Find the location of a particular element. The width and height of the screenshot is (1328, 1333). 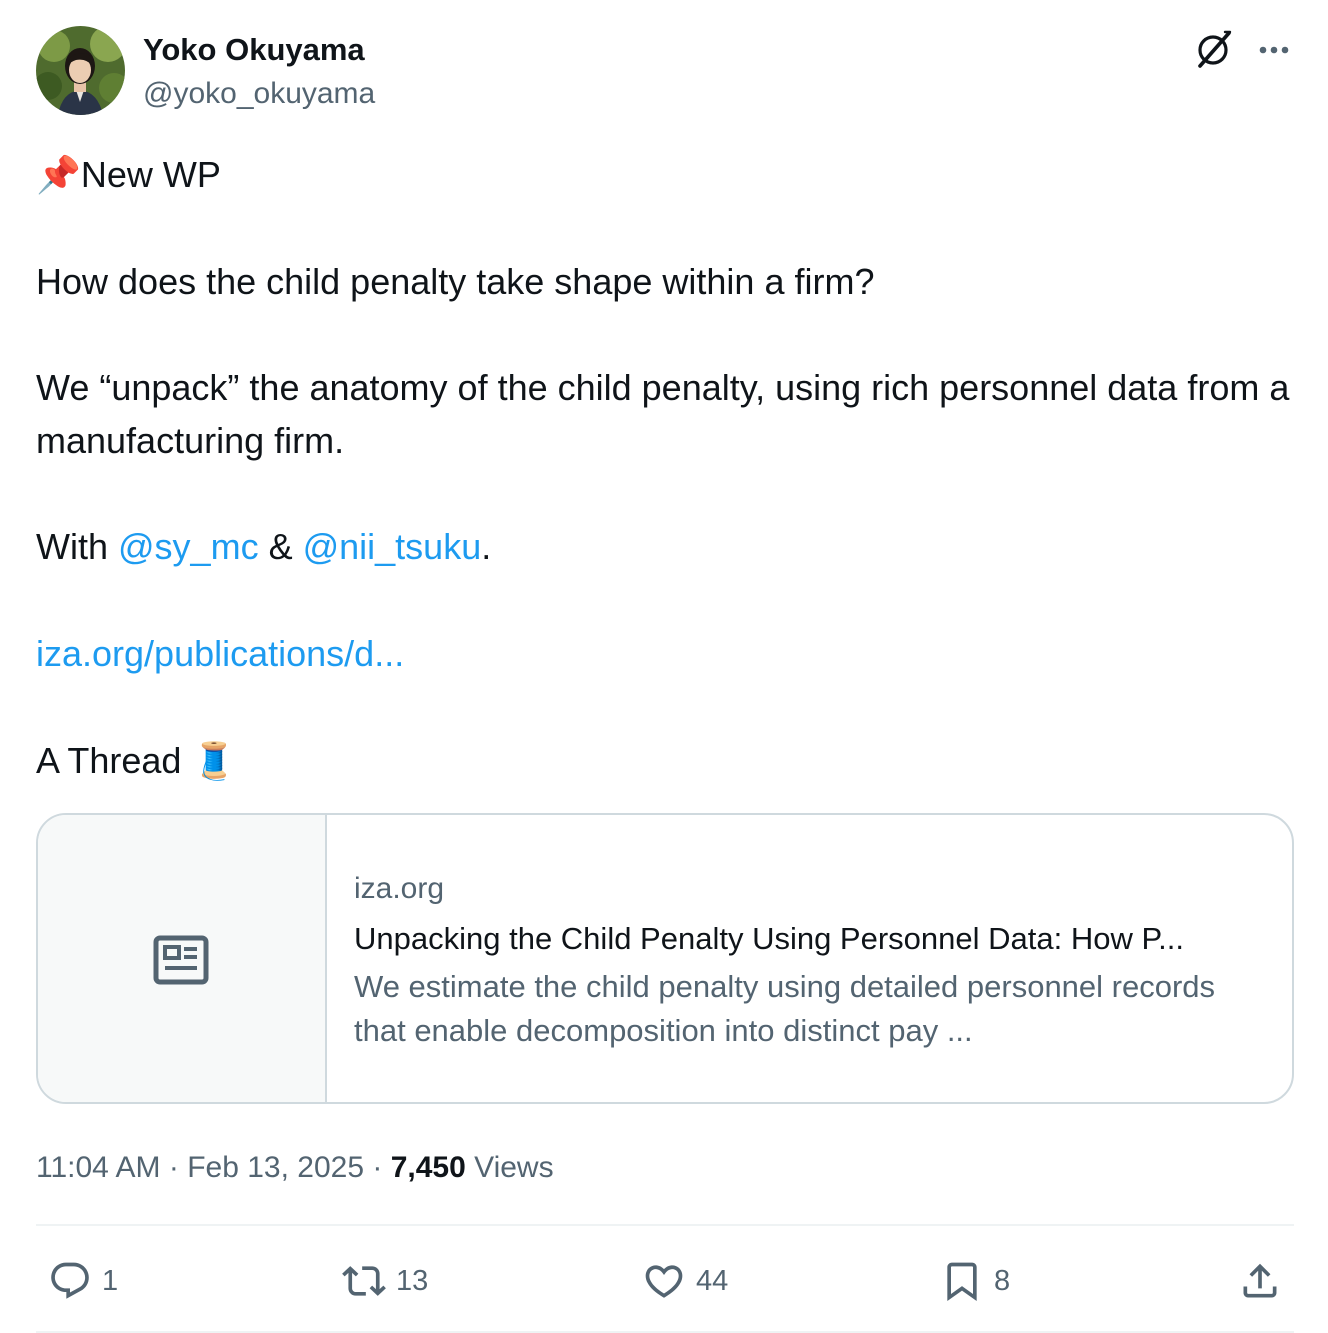

views-count: 7,450 is located at coordinates (428, 1167).